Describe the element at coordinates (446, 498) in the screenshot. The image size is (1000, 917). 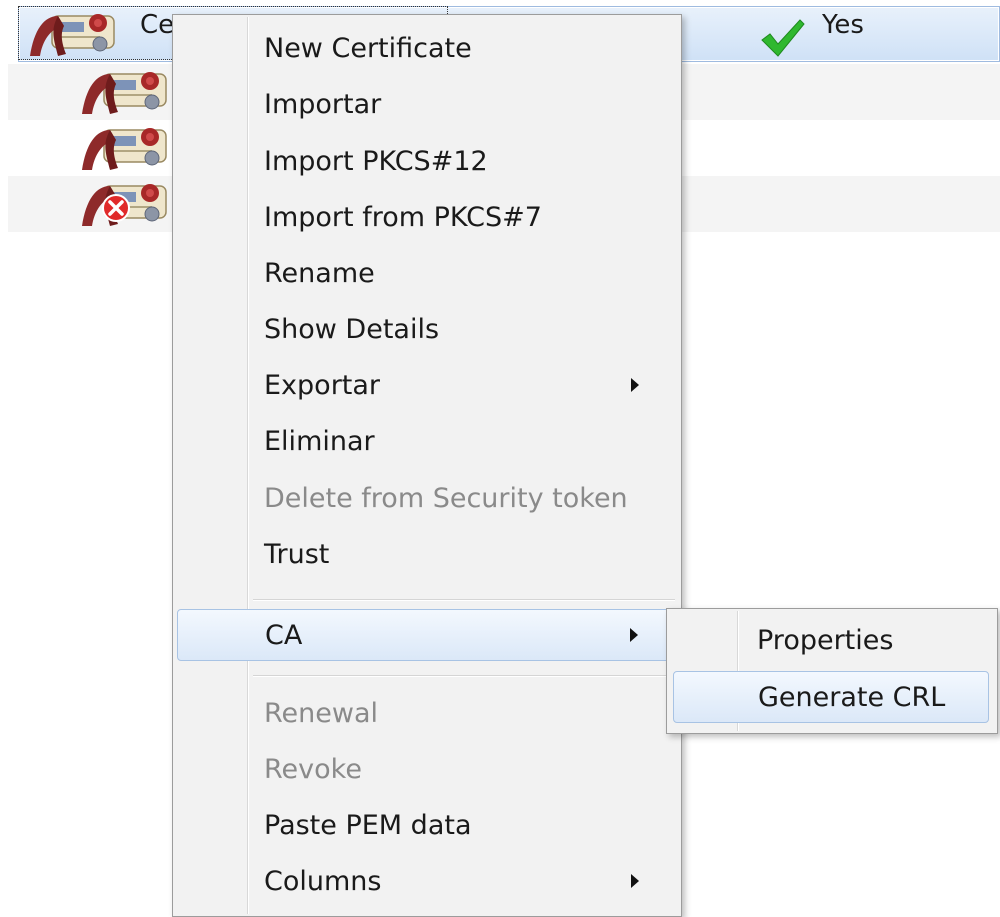
I see `menu-item-delete-from-security-token: Delete from Security token` at that location.